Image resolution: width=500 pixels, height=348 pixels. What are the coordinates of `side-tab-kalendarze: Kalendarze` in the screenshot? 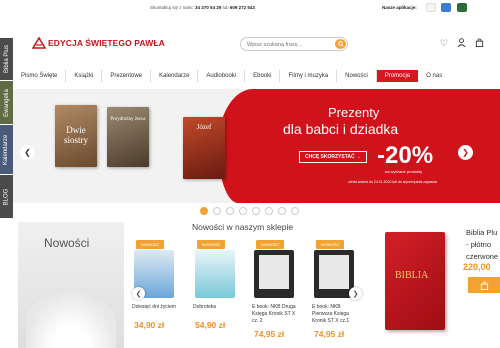 It's located at (6, 149).